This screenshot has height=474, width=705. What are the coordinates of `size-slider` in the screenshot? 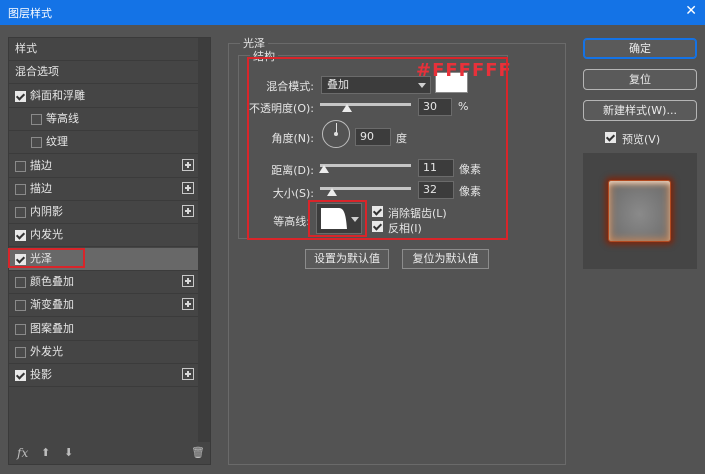 It's located at (365, 189).